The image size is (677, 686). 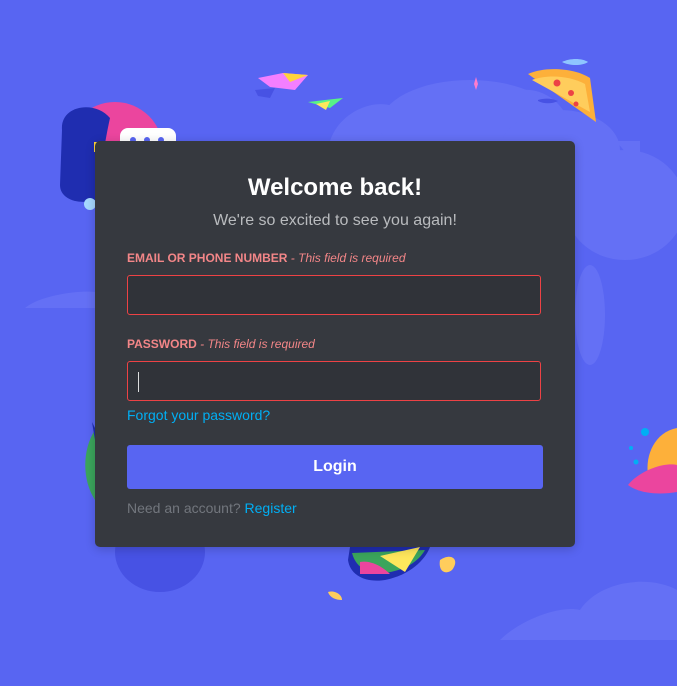 What do you see at coordinates (335, 220) in the screenshot?
I see `page-subtitle: We're so excited to see you again!` at bounding box center [335, 220].